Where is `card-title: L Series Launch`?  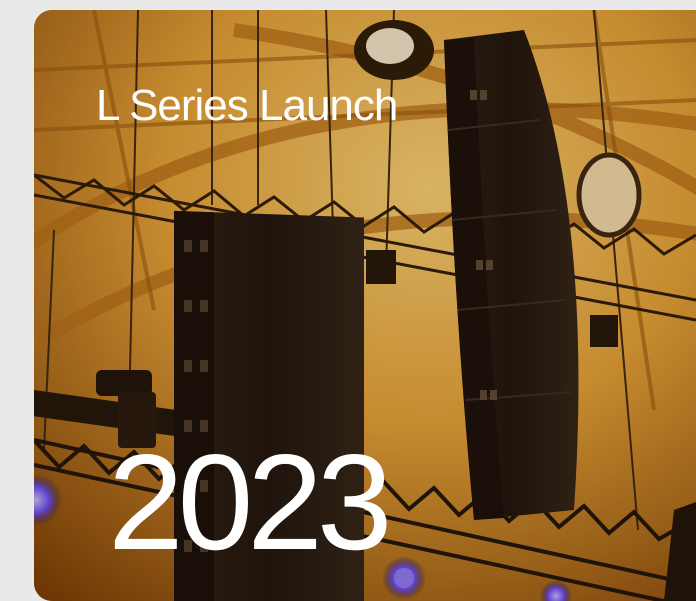 card-title: L Series Launch is located at coordinates (247, 105).